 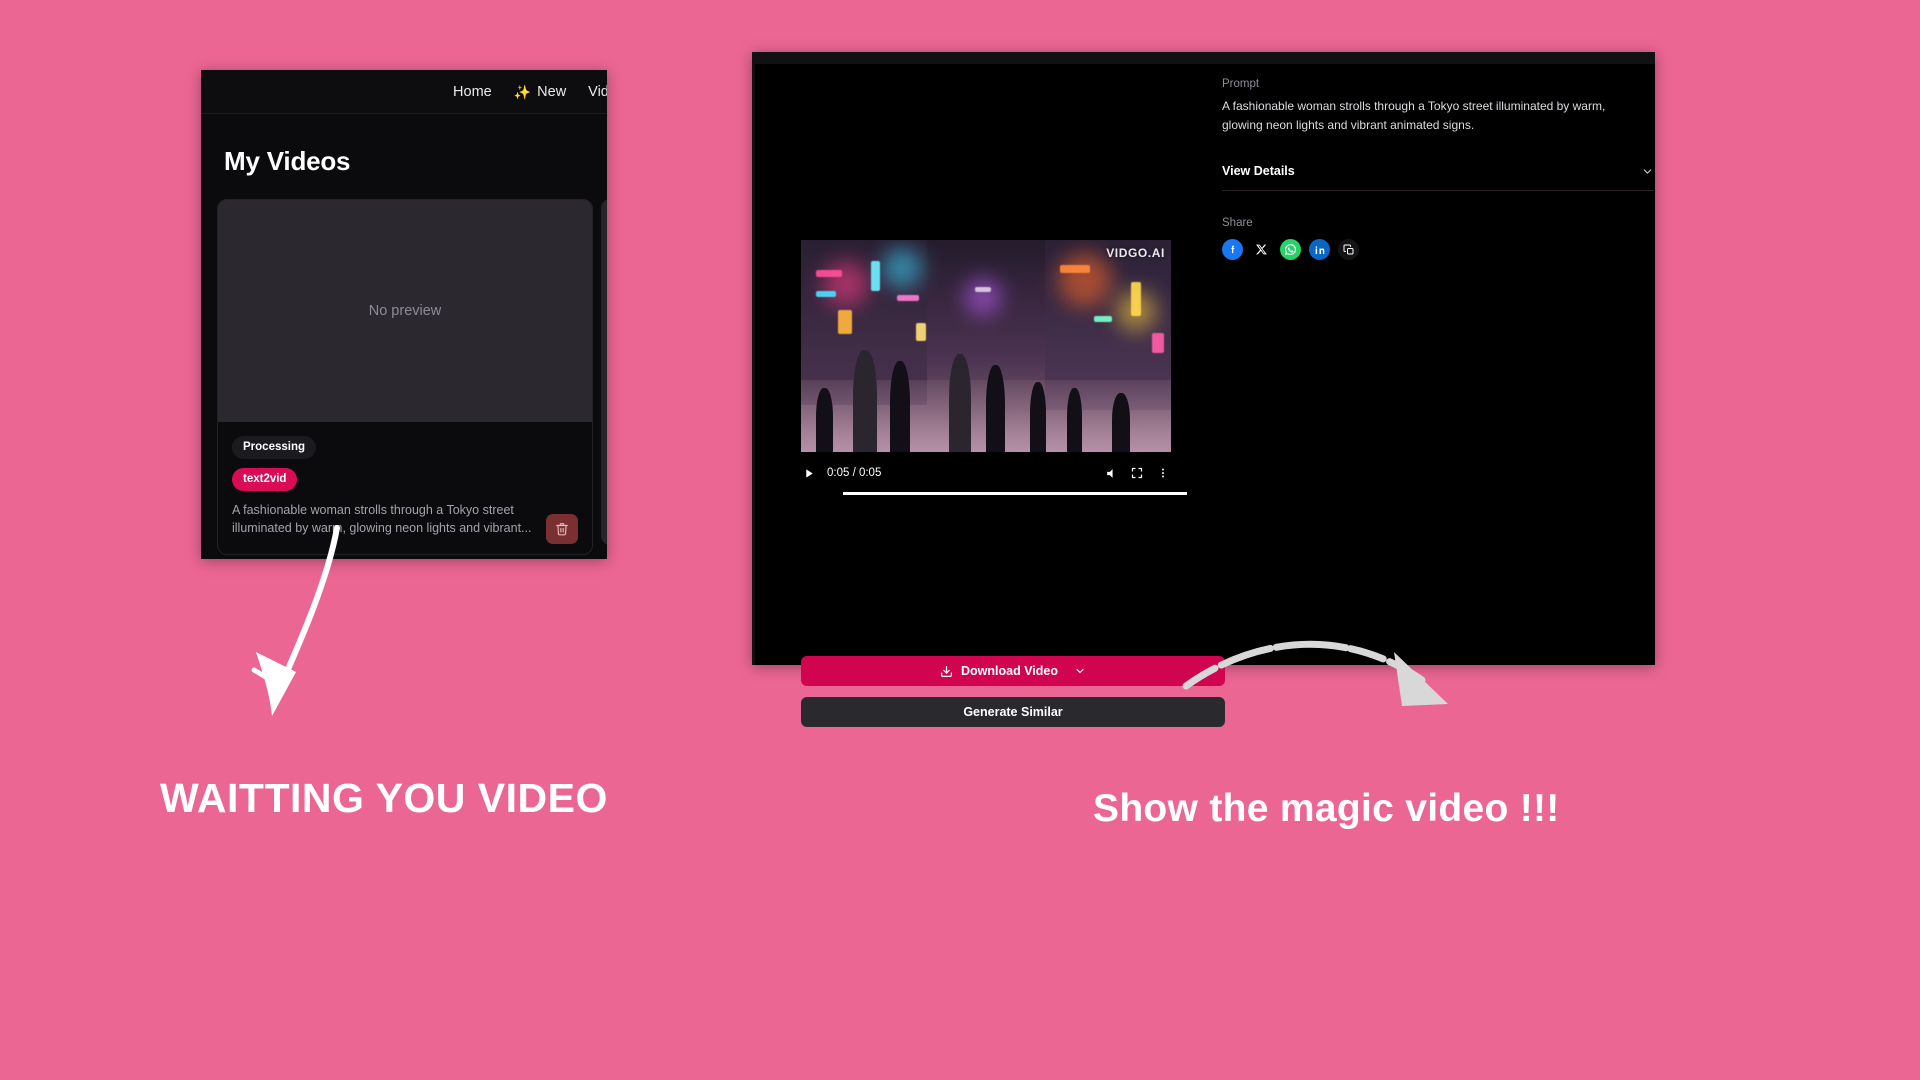 I want to click on whatsapp-icon, so click(x=1291, y=250).